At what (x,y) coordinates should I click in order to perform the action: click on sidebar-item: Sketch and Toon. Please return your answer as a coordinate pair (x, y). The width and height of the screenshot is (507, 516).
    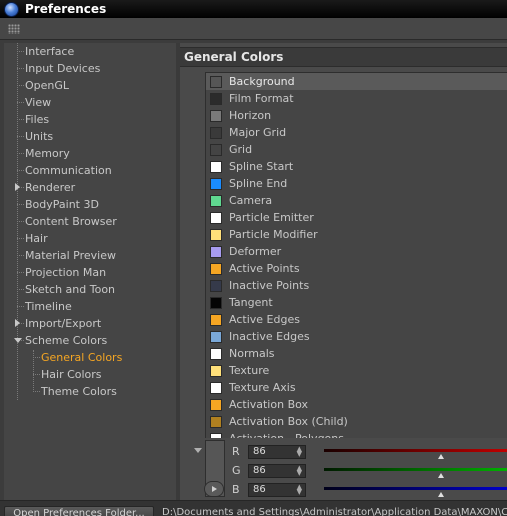
    Looking at the image, I should click on (90, 289).